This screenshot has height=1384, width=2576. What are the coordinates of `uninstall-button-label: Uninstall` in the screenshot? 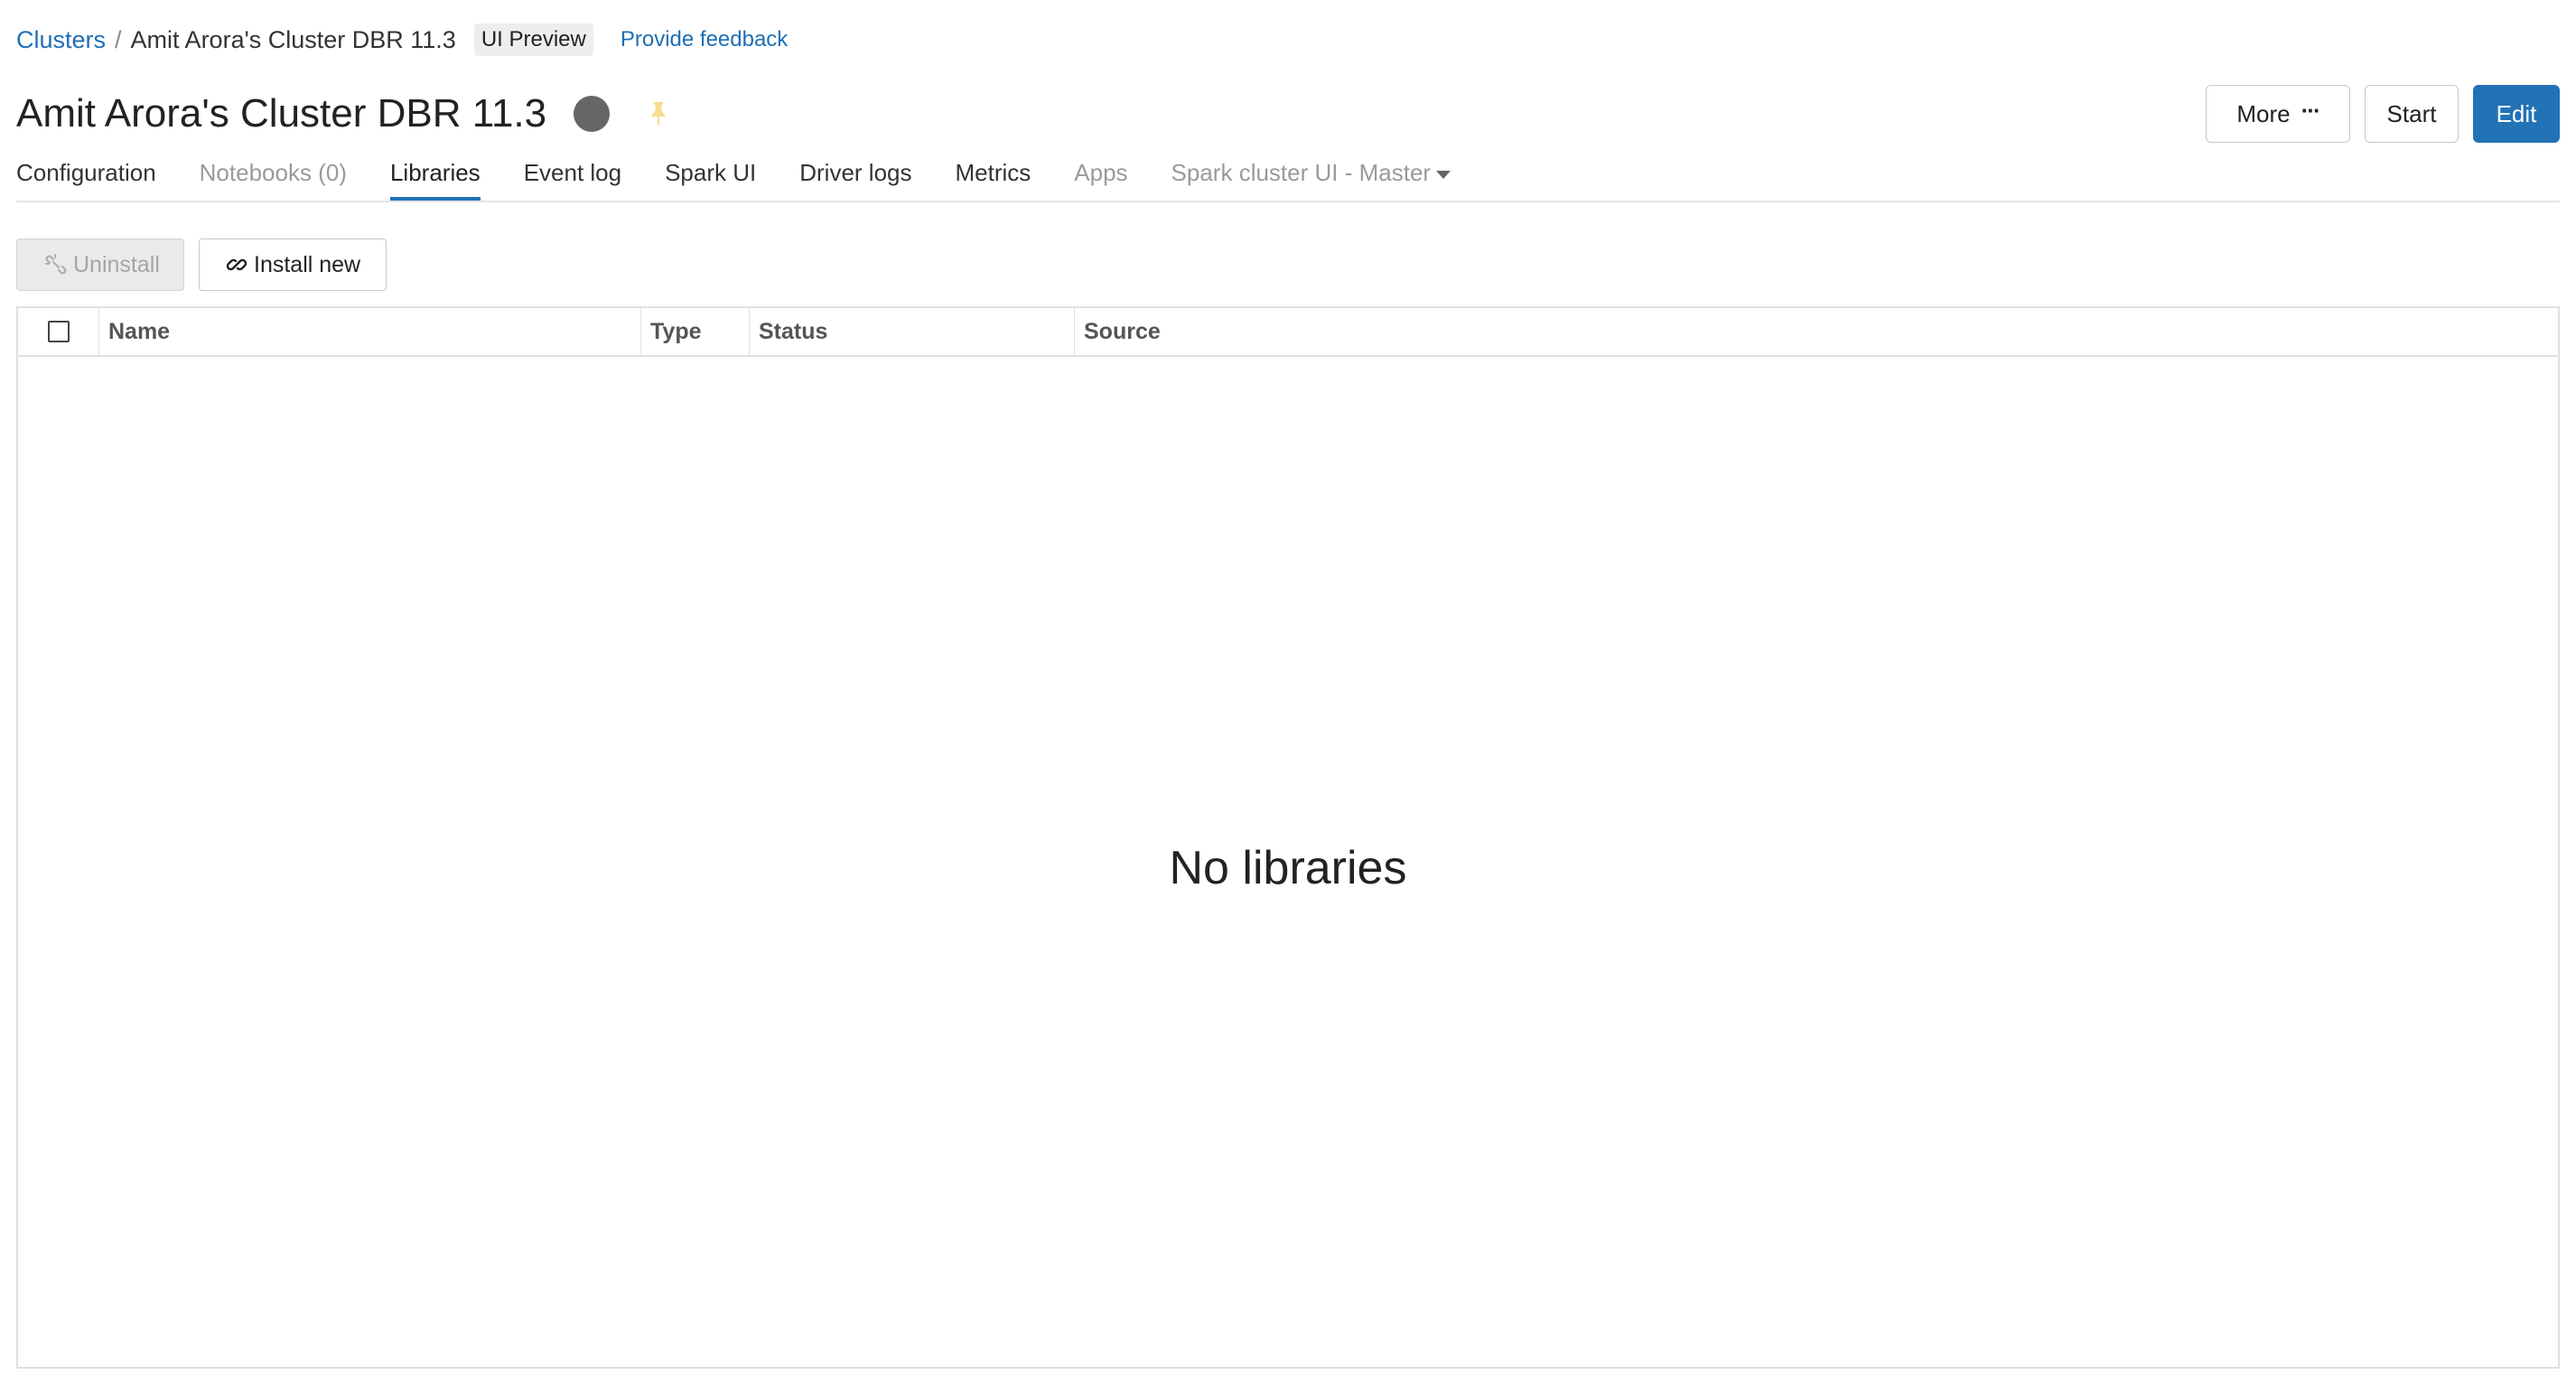 It's located at (116, 264).